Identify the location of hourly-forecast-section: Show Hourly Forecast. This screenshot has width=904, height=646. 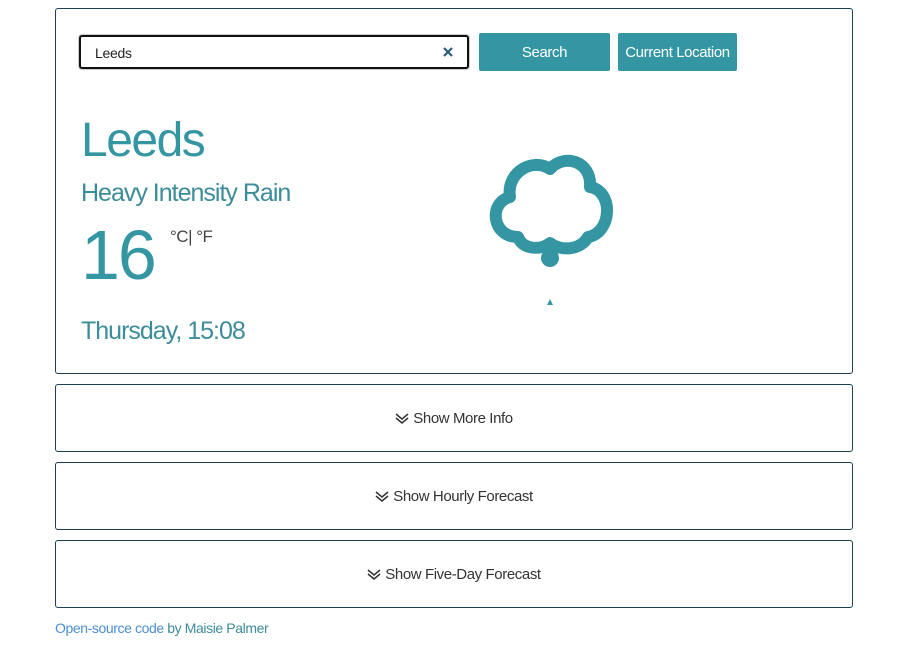
(454, 496).